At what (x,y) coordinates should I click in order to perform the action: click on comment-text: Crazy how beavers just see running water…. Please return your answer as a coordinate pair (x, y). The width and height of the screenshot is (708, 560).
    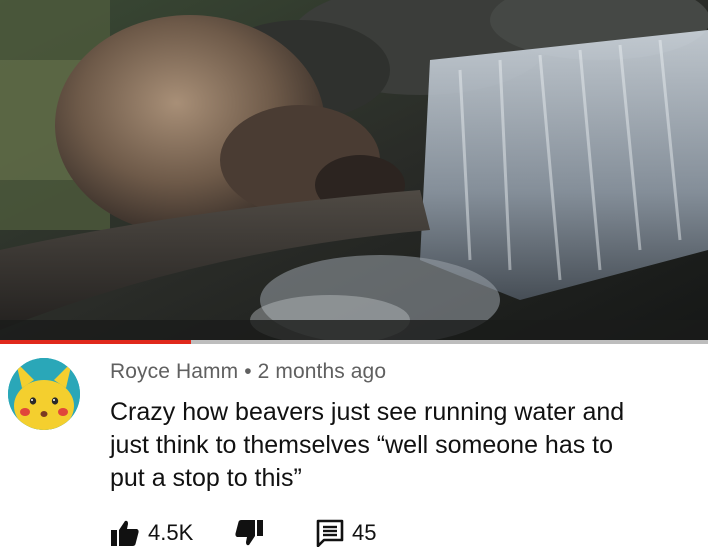
    Looking at the image, I should click on (405, 445).